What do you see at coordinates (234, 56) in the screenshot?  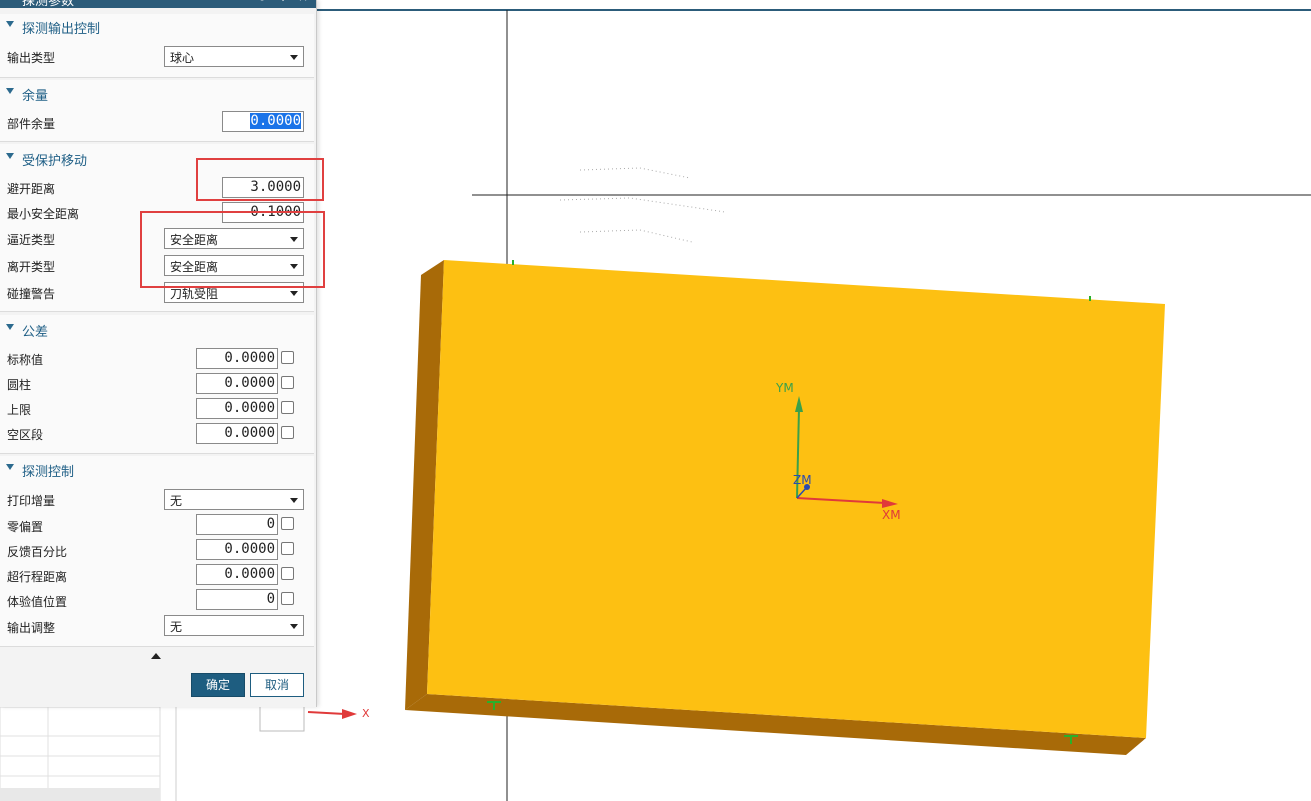 I see `output-type-select: 球心` at bounding box center [234, 56].